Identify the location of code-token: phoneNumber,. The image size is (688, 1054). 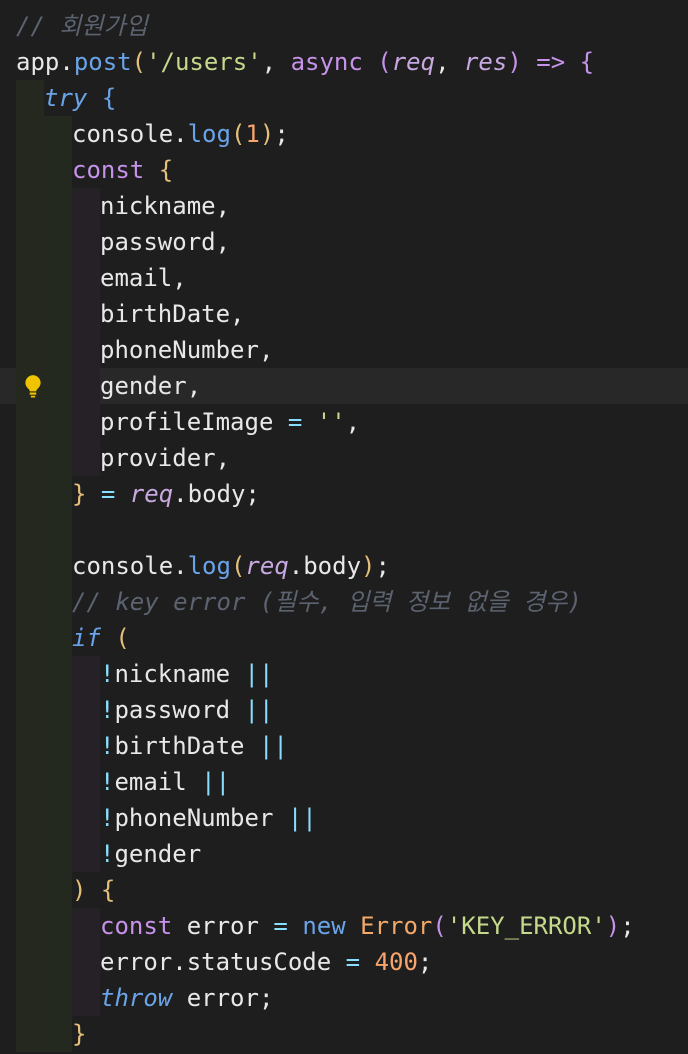
(187, 350).